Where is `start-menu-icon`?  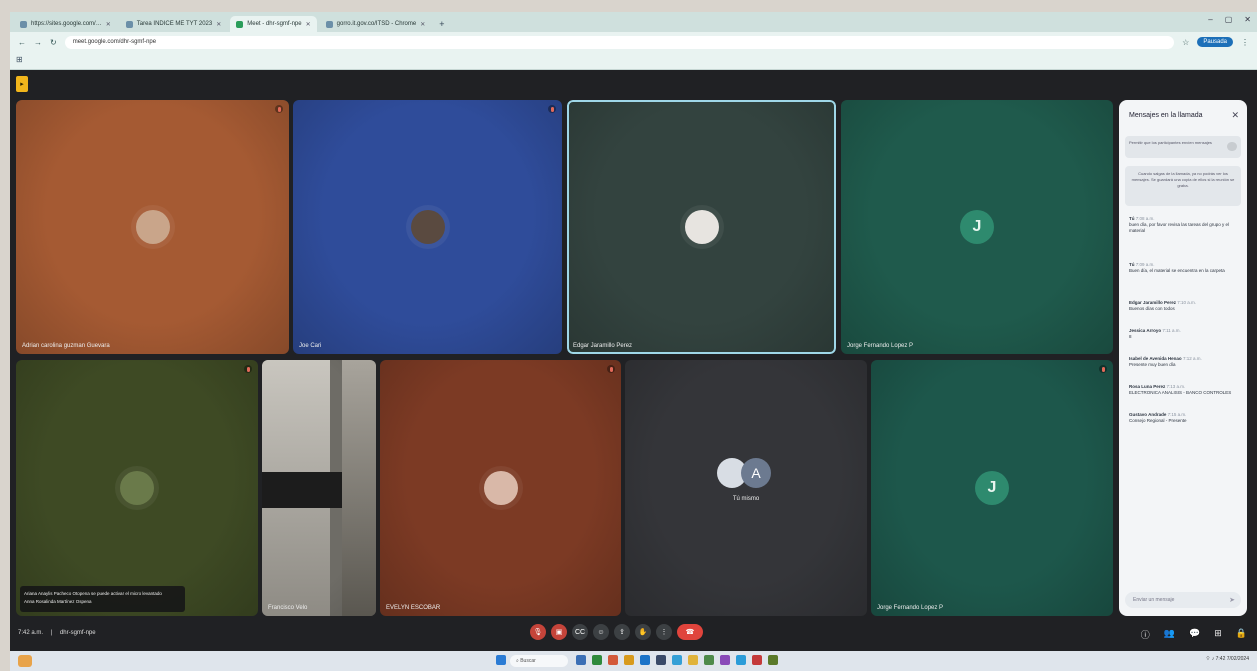
start-menu-icon is located at coordinates (501, 660).